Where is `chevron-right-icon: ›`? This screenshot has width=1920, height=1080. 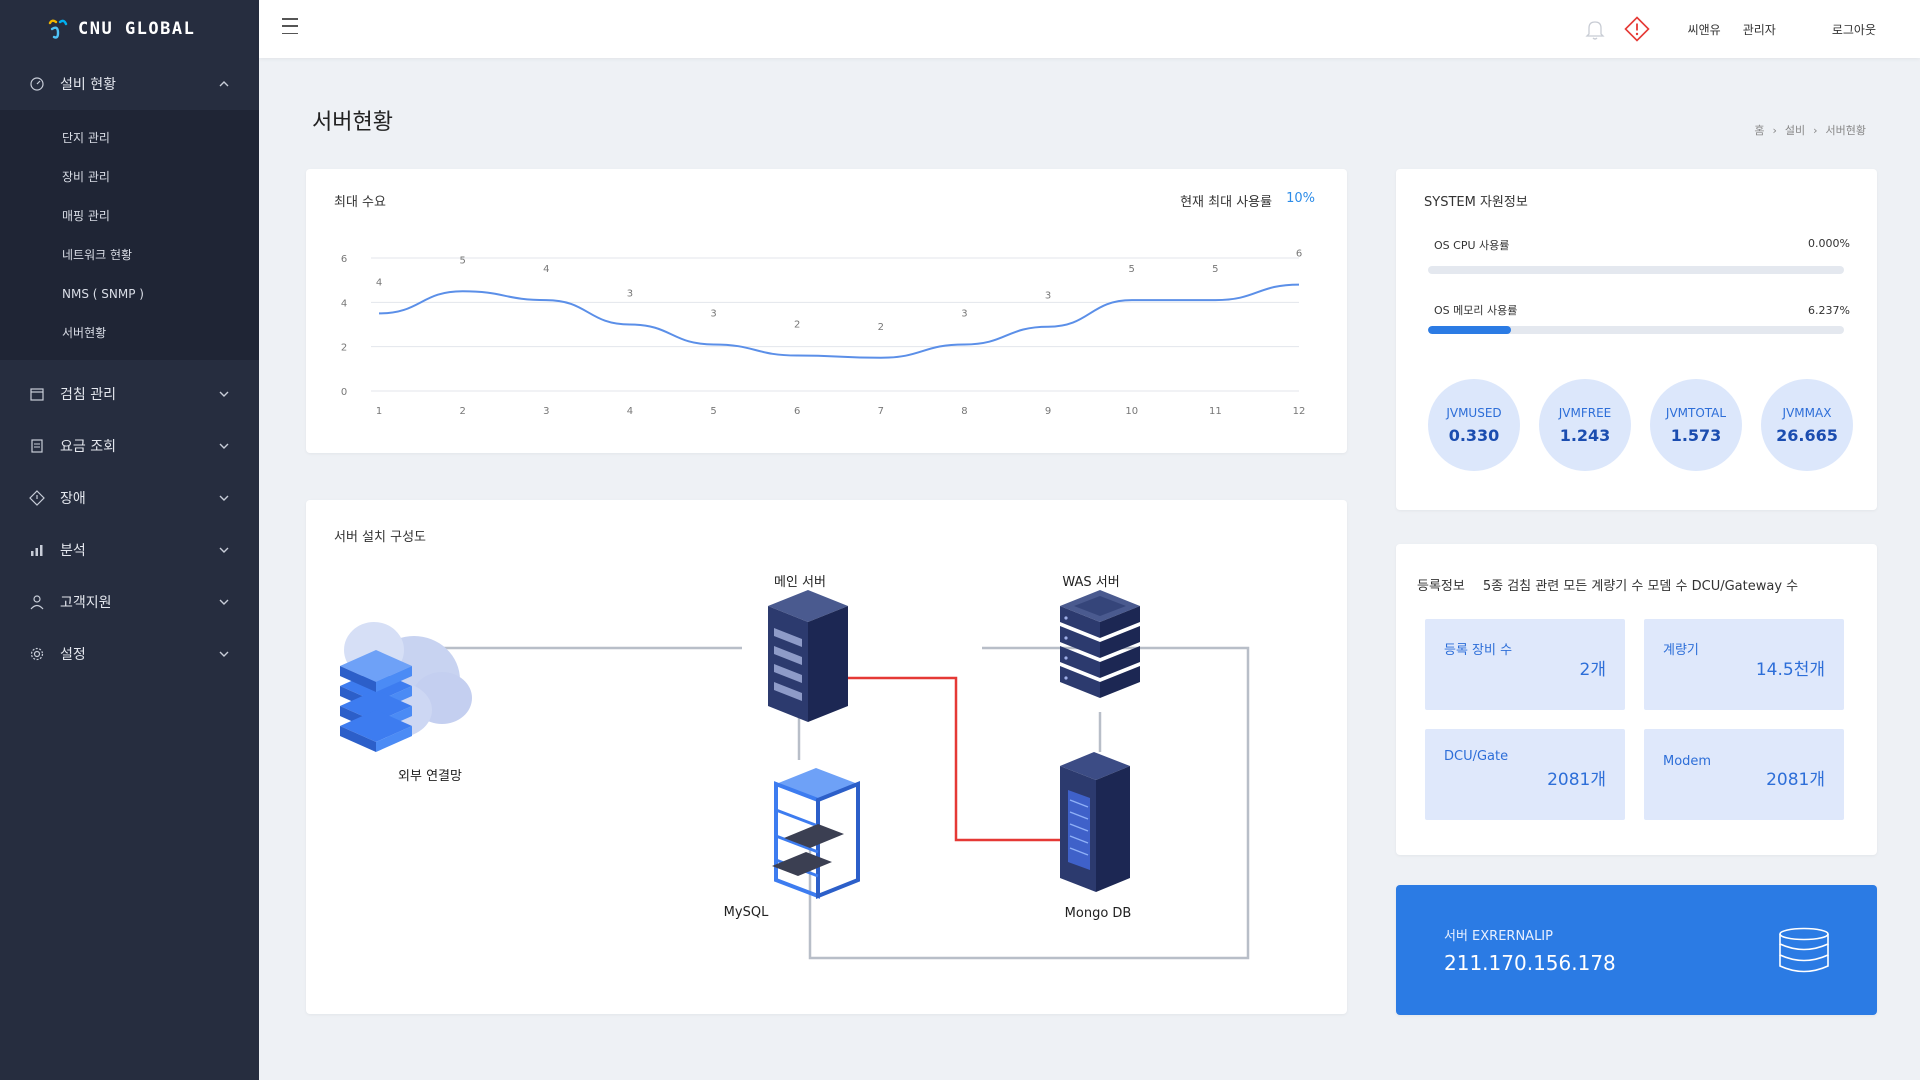
chevron-right-icon: › is located at coordinates (1774, 130).